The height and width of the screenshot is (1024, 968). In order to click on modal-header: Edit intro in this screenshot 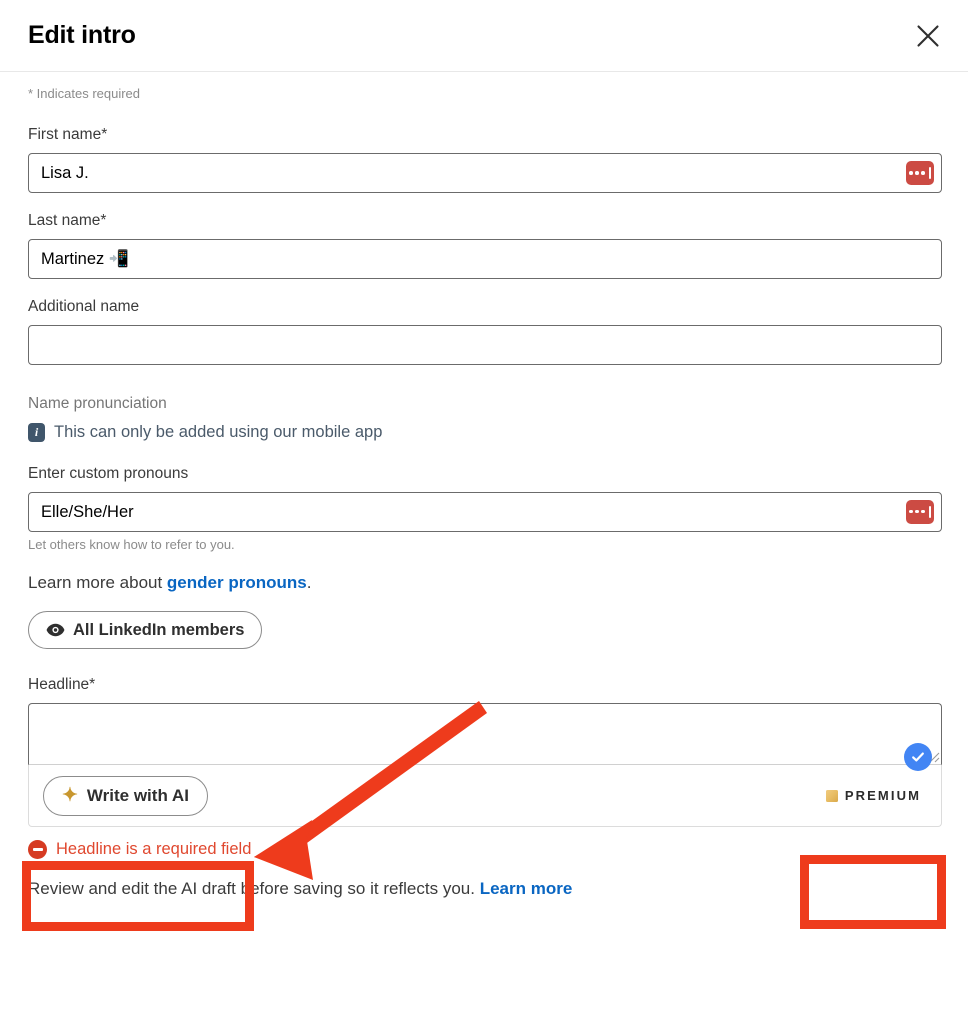, I will do `click(484, 36)`.